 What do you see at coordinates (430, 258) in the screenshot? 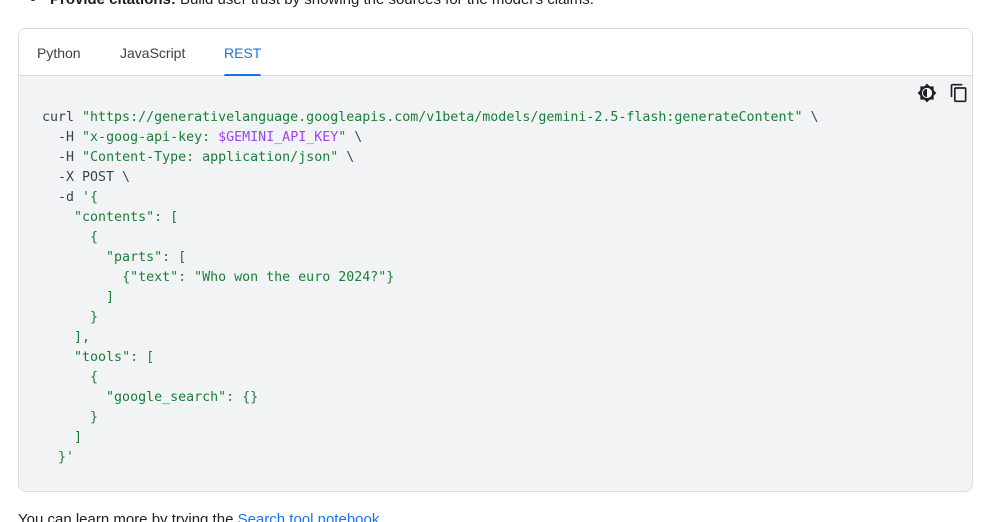
I see `code-line: "parts": [` at bounding box center [430, 258].